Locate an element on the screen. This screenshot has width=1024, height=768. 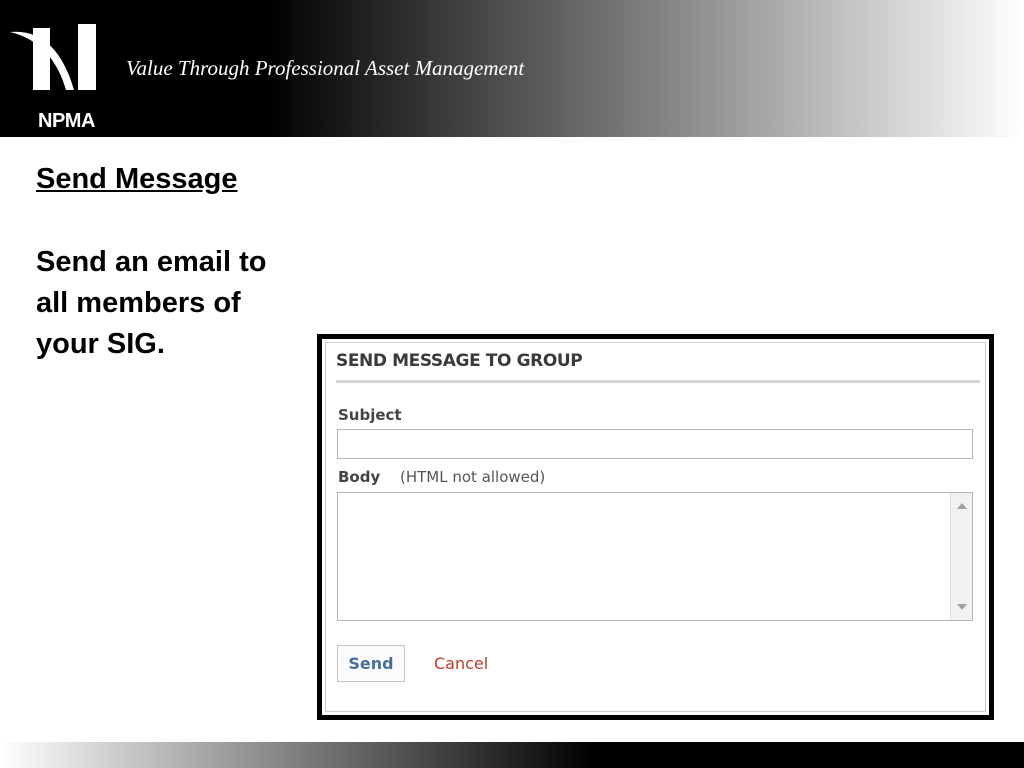
body-label: Body is located at coordinates (359, 477).